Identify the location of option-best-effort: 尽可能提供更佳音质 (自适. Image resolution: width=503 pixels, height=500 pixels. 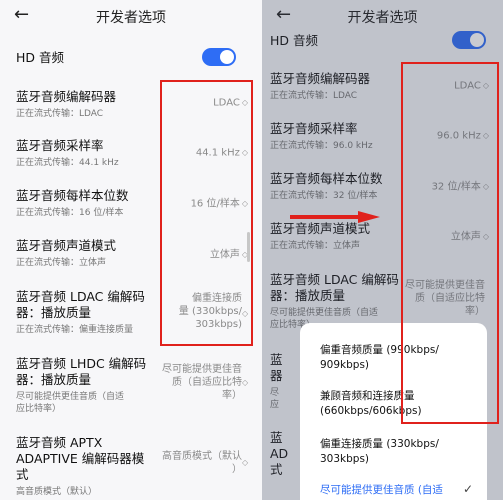
(398, 490).